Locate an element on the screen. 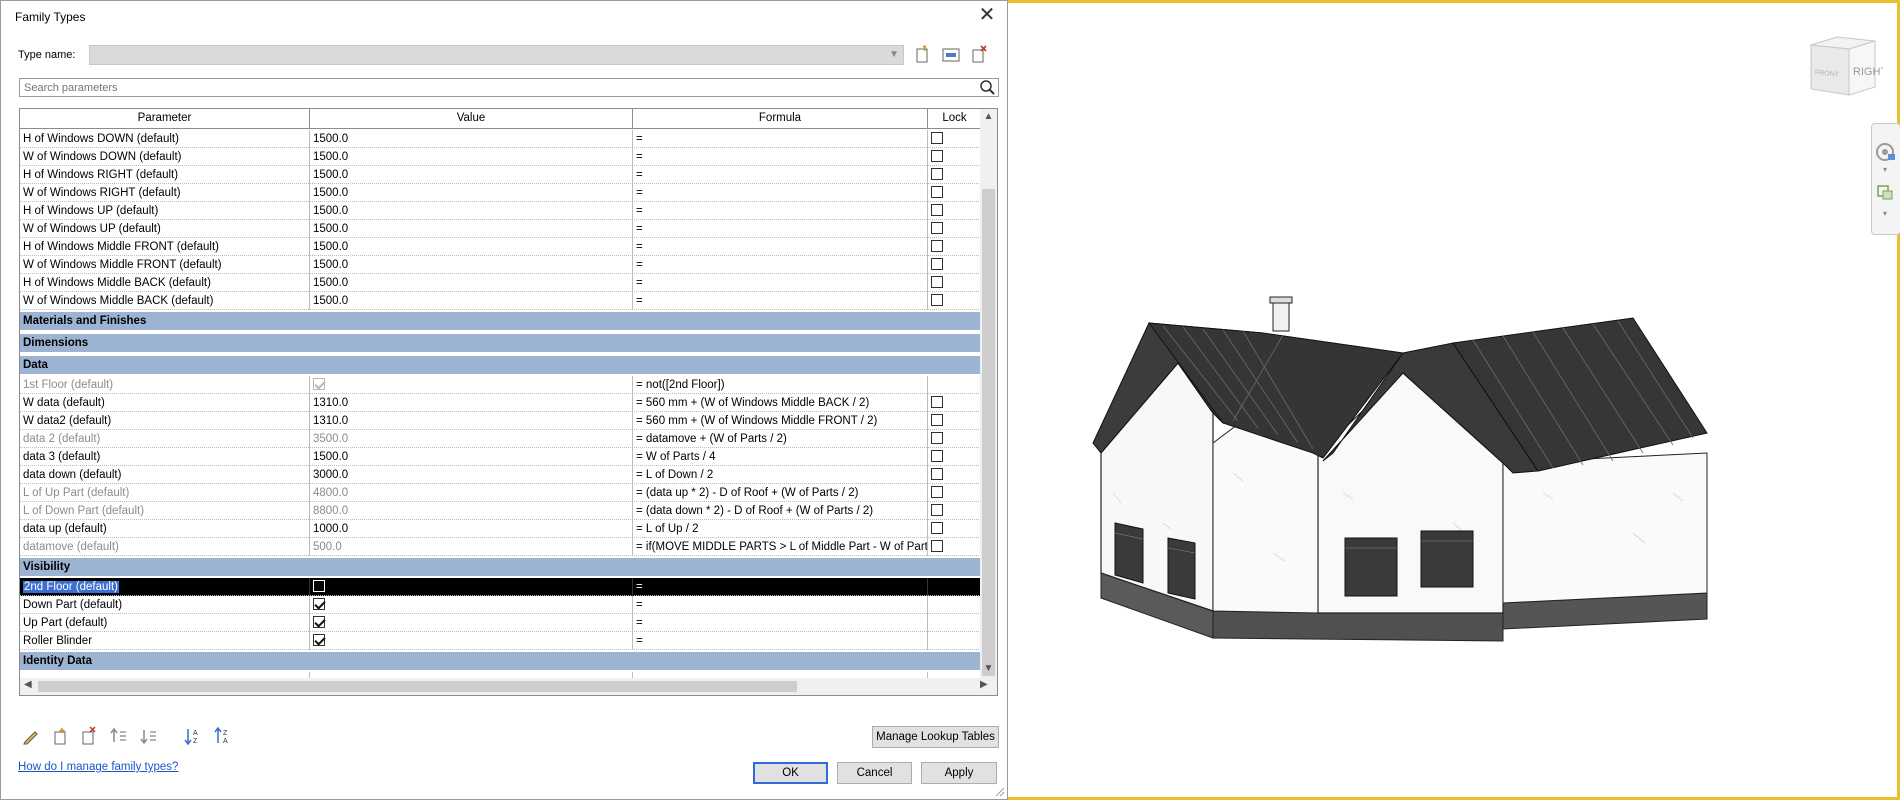 The height and width of the screenshot is (800, 1900). parameter-formula: = L of Up / 2 is located at coordinates (780, 529).